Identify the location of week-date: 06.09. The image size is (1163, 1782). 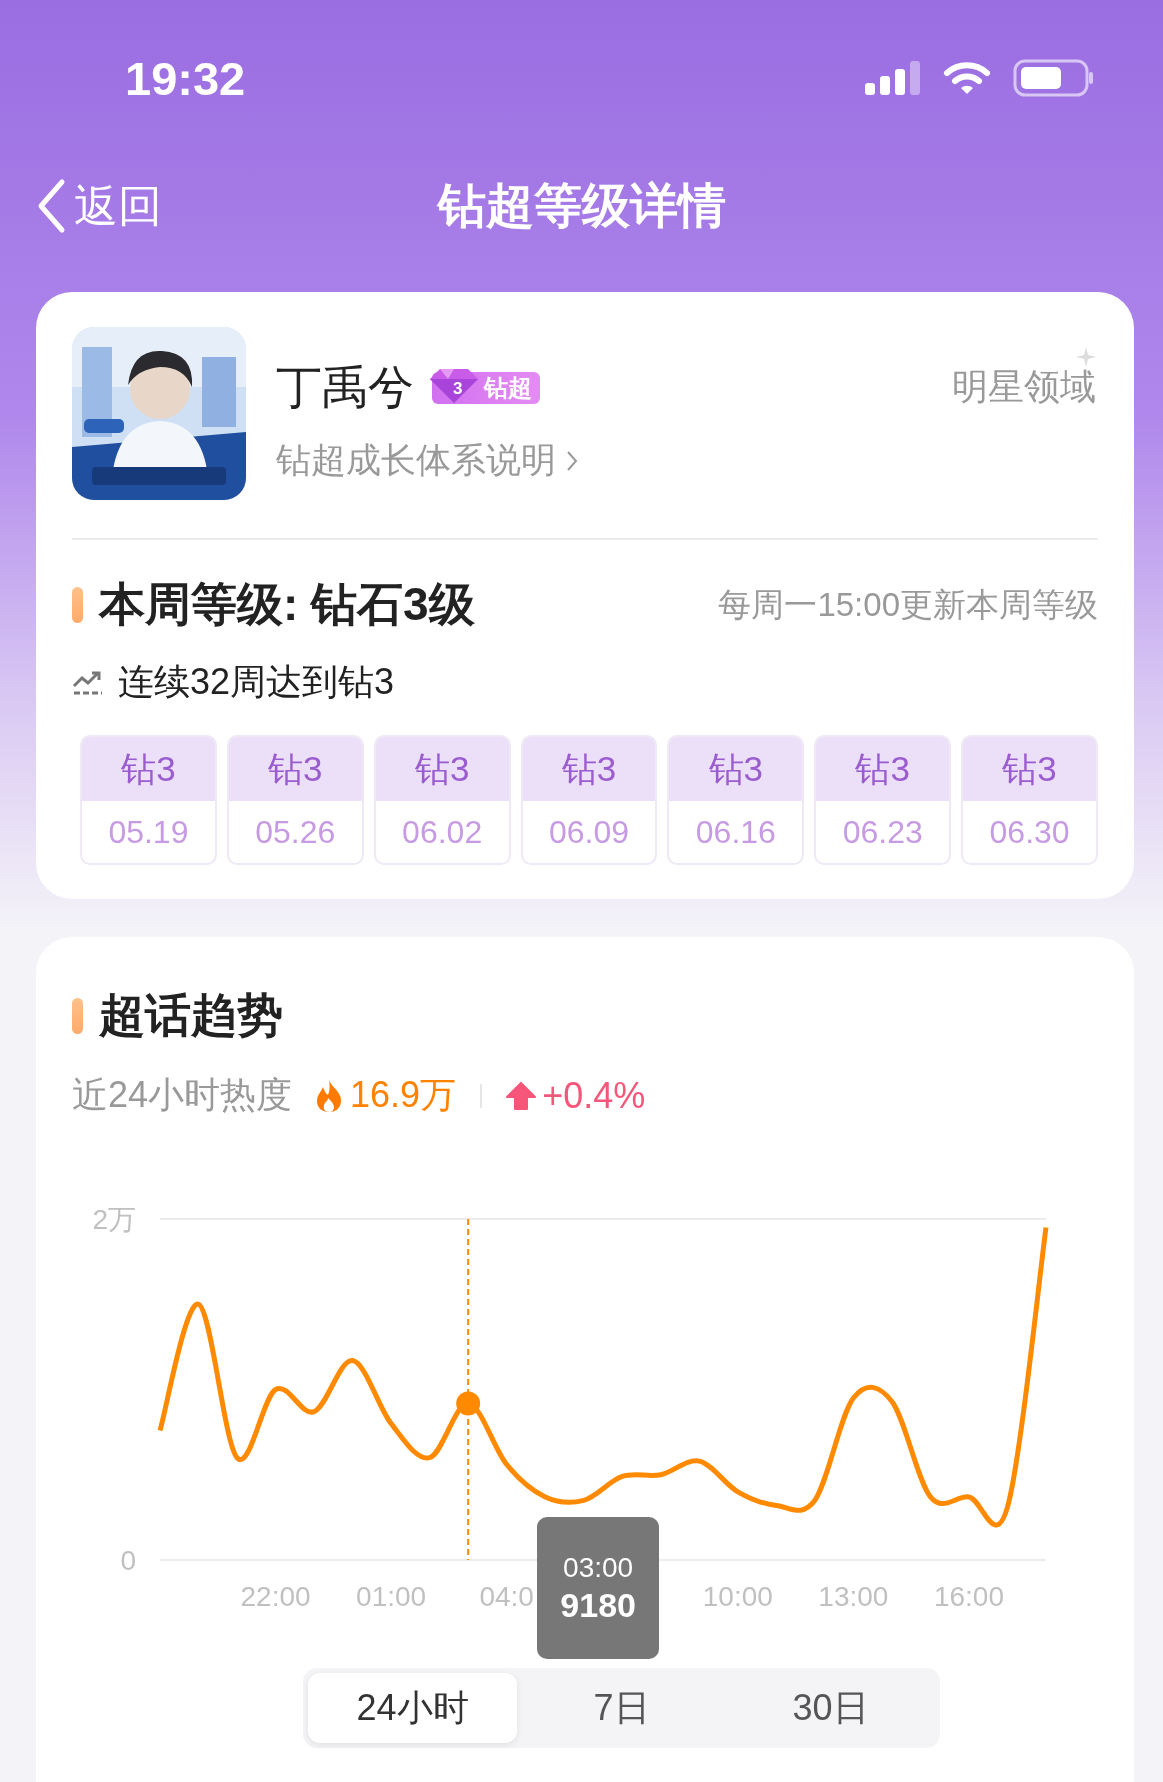
(589, 832).